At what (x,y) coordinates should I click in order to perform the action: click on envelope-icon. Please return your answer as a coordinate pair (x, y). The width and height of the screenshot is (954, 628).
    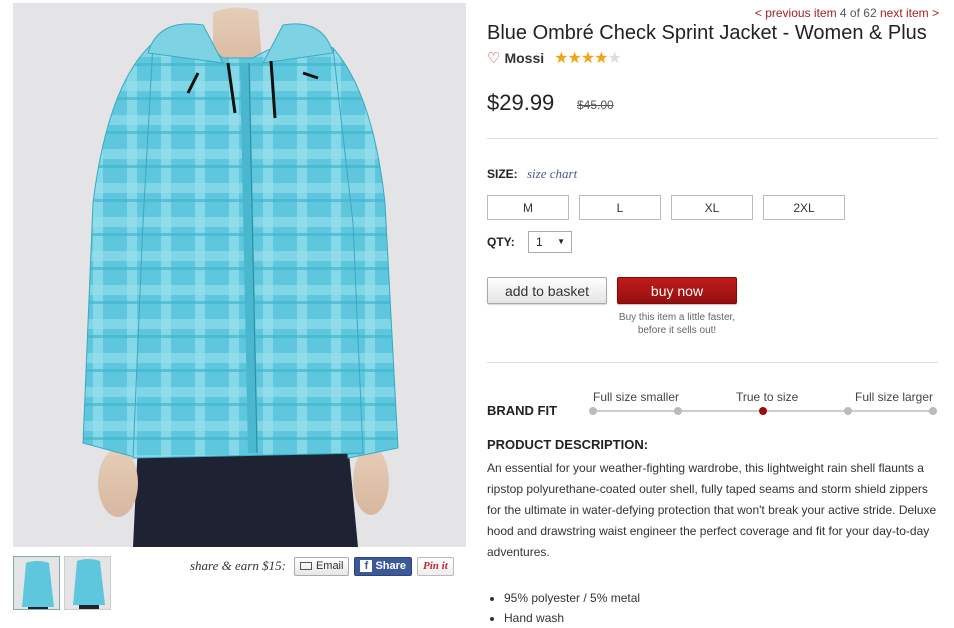
    Looking at the image, I should click on (305, 566).